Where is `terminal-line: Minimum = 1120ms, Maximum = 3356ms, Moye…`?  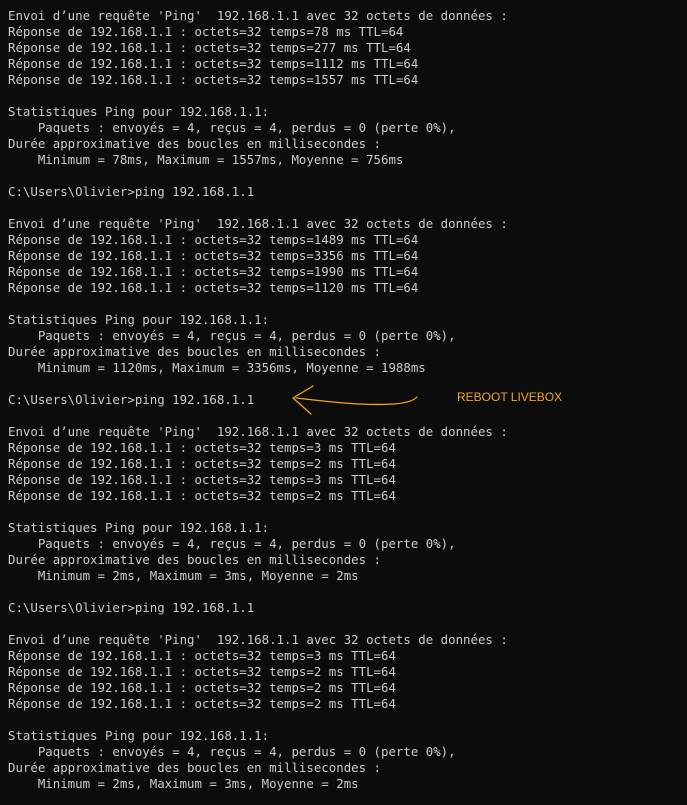 terminal-line: Minimum = 1120ms, Maximum = 3356ms, Moye… is located at coordinates (217, 367).